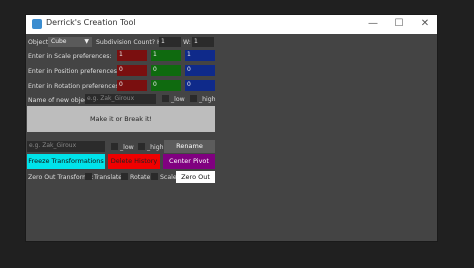  What do you see at coordinates (91, 22) in the screenshot?
I see `window-title: Derrick's Creation Tool` at bounding box center [91, 22].